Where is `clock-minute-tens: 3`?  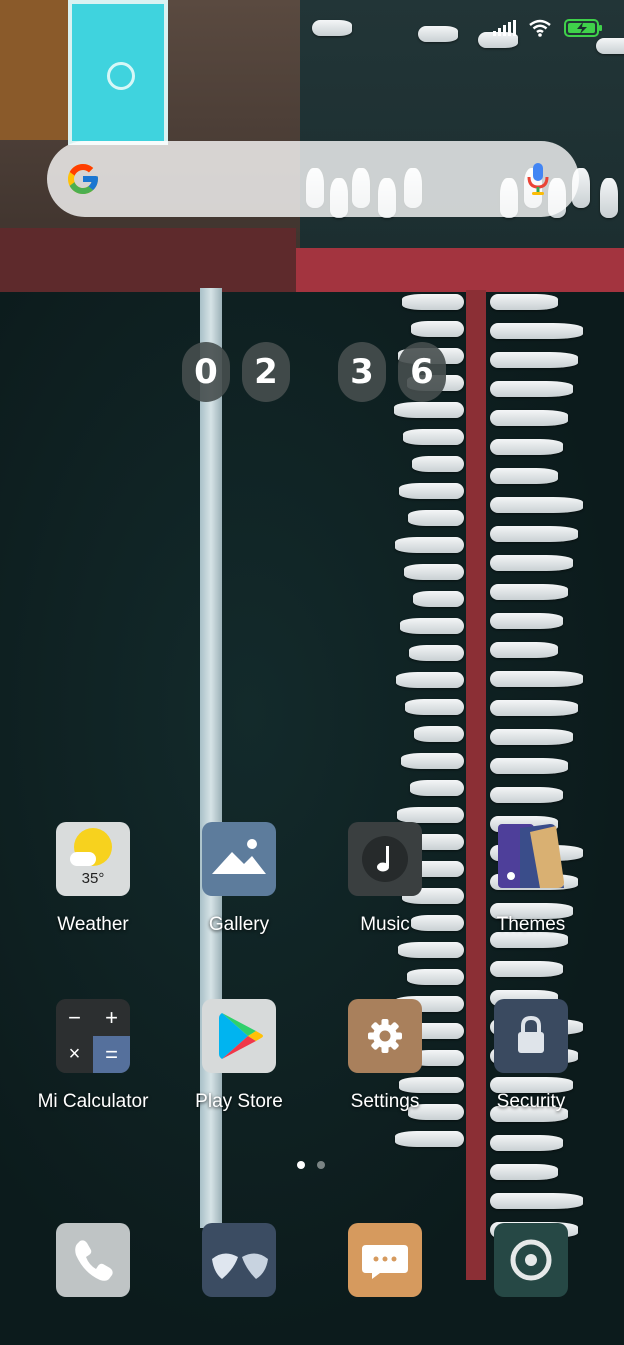
clock-minute-tens: 3 is located at coordinates (362, 372).